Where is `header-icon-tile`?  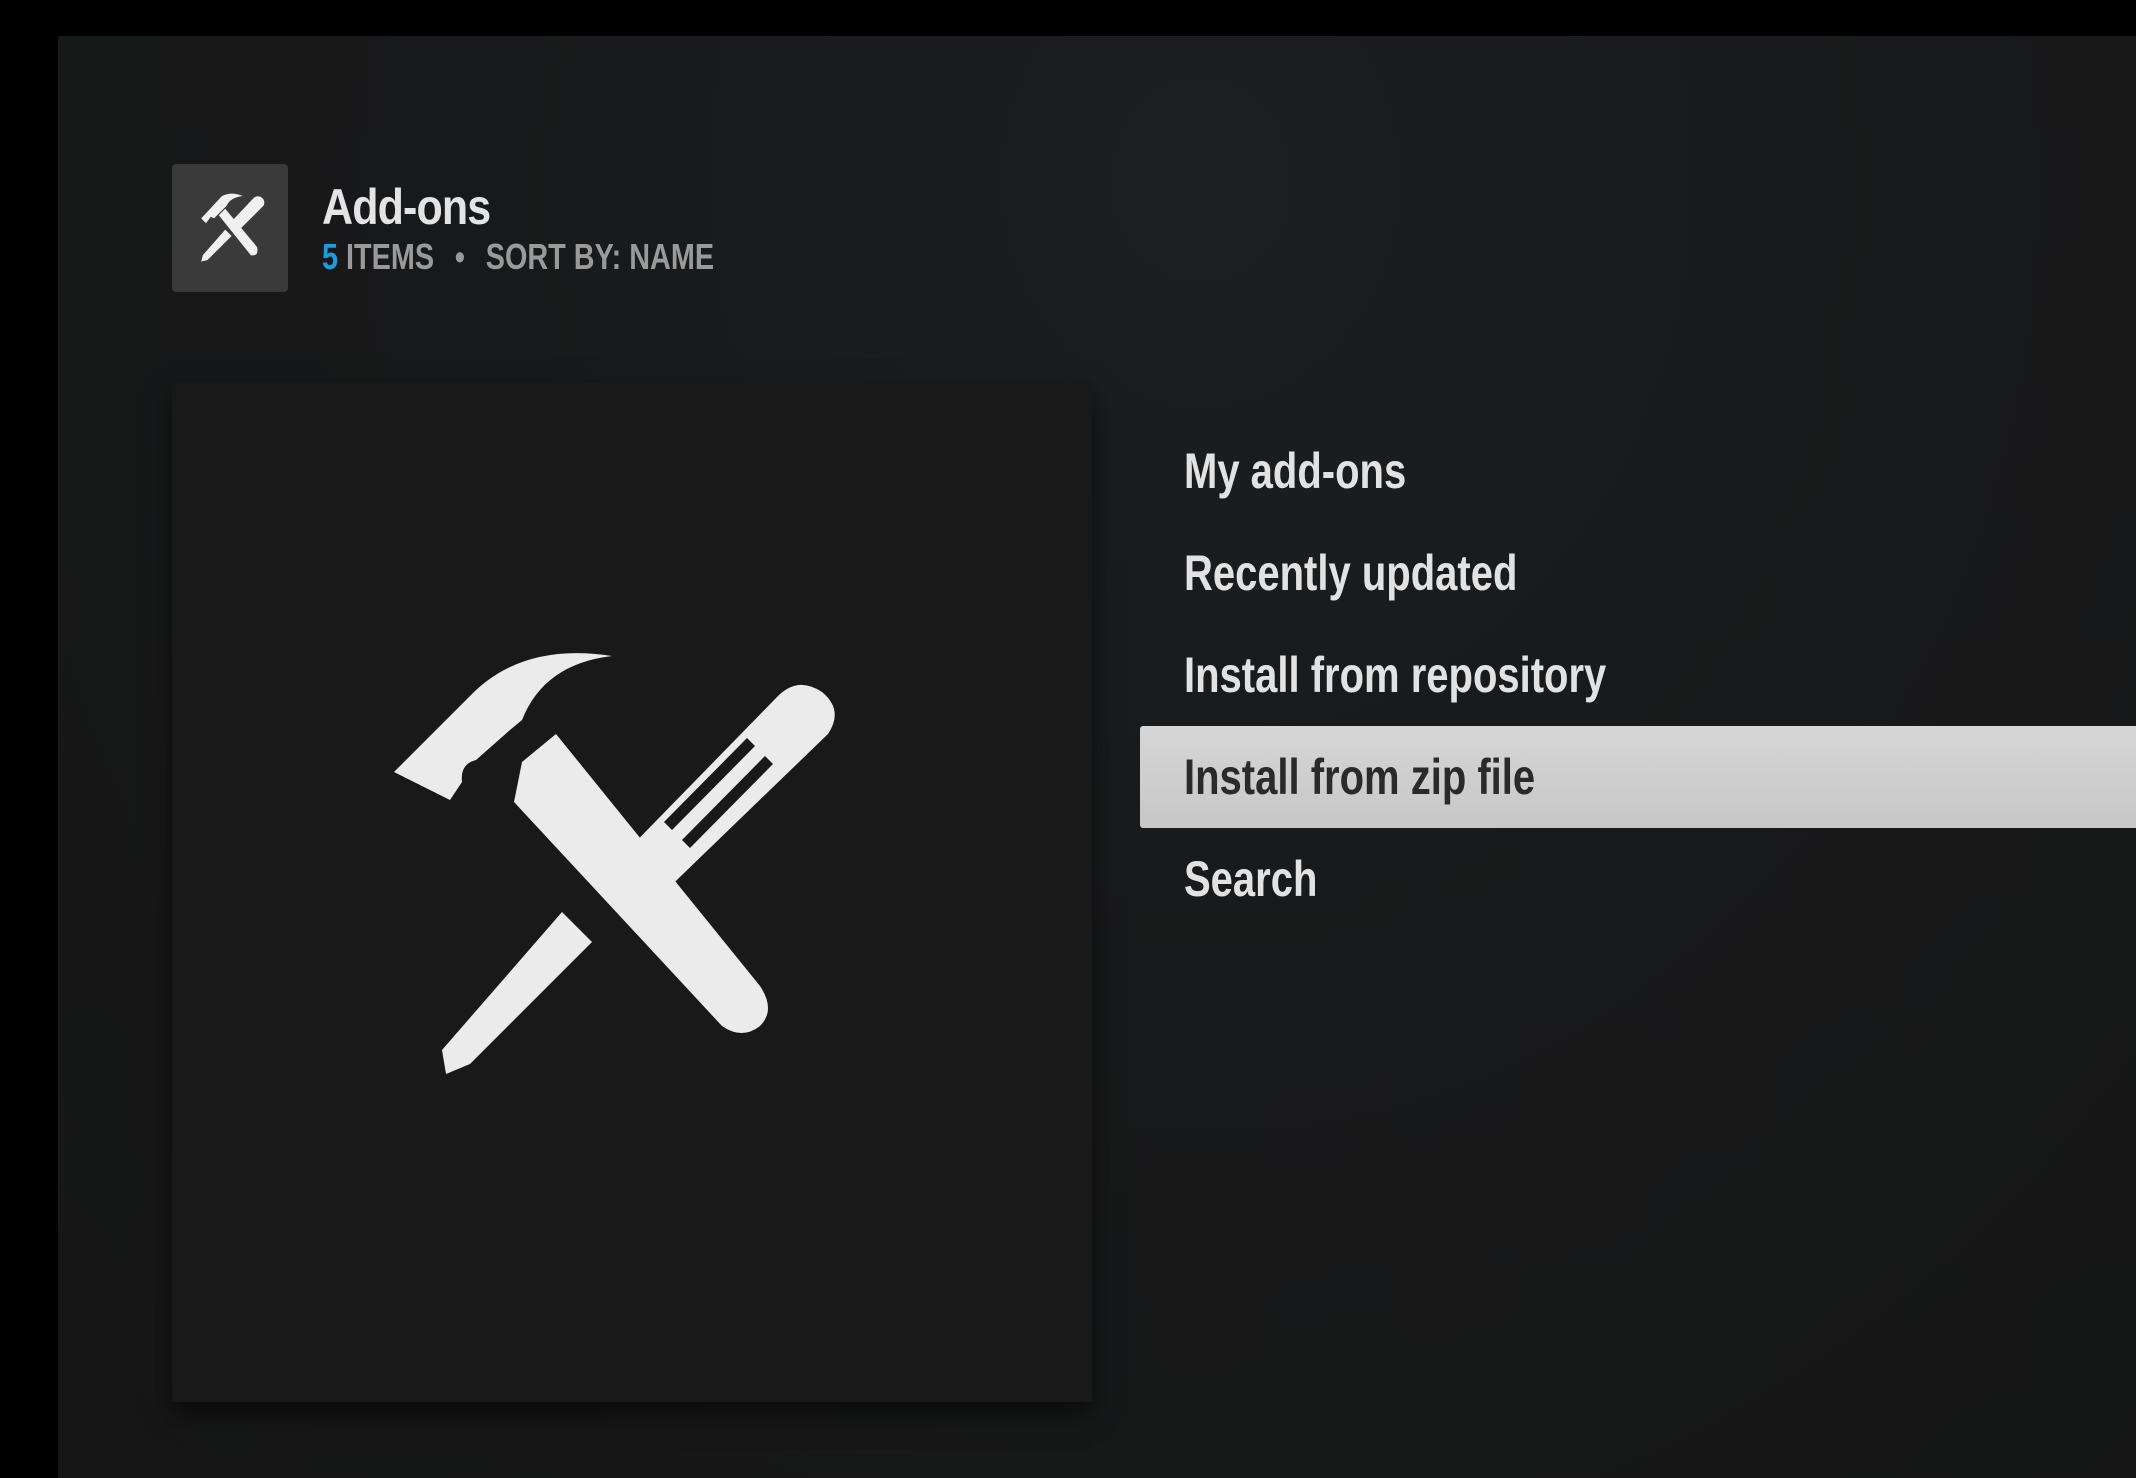 header-icon-tile is located at coordinates (230, 228).